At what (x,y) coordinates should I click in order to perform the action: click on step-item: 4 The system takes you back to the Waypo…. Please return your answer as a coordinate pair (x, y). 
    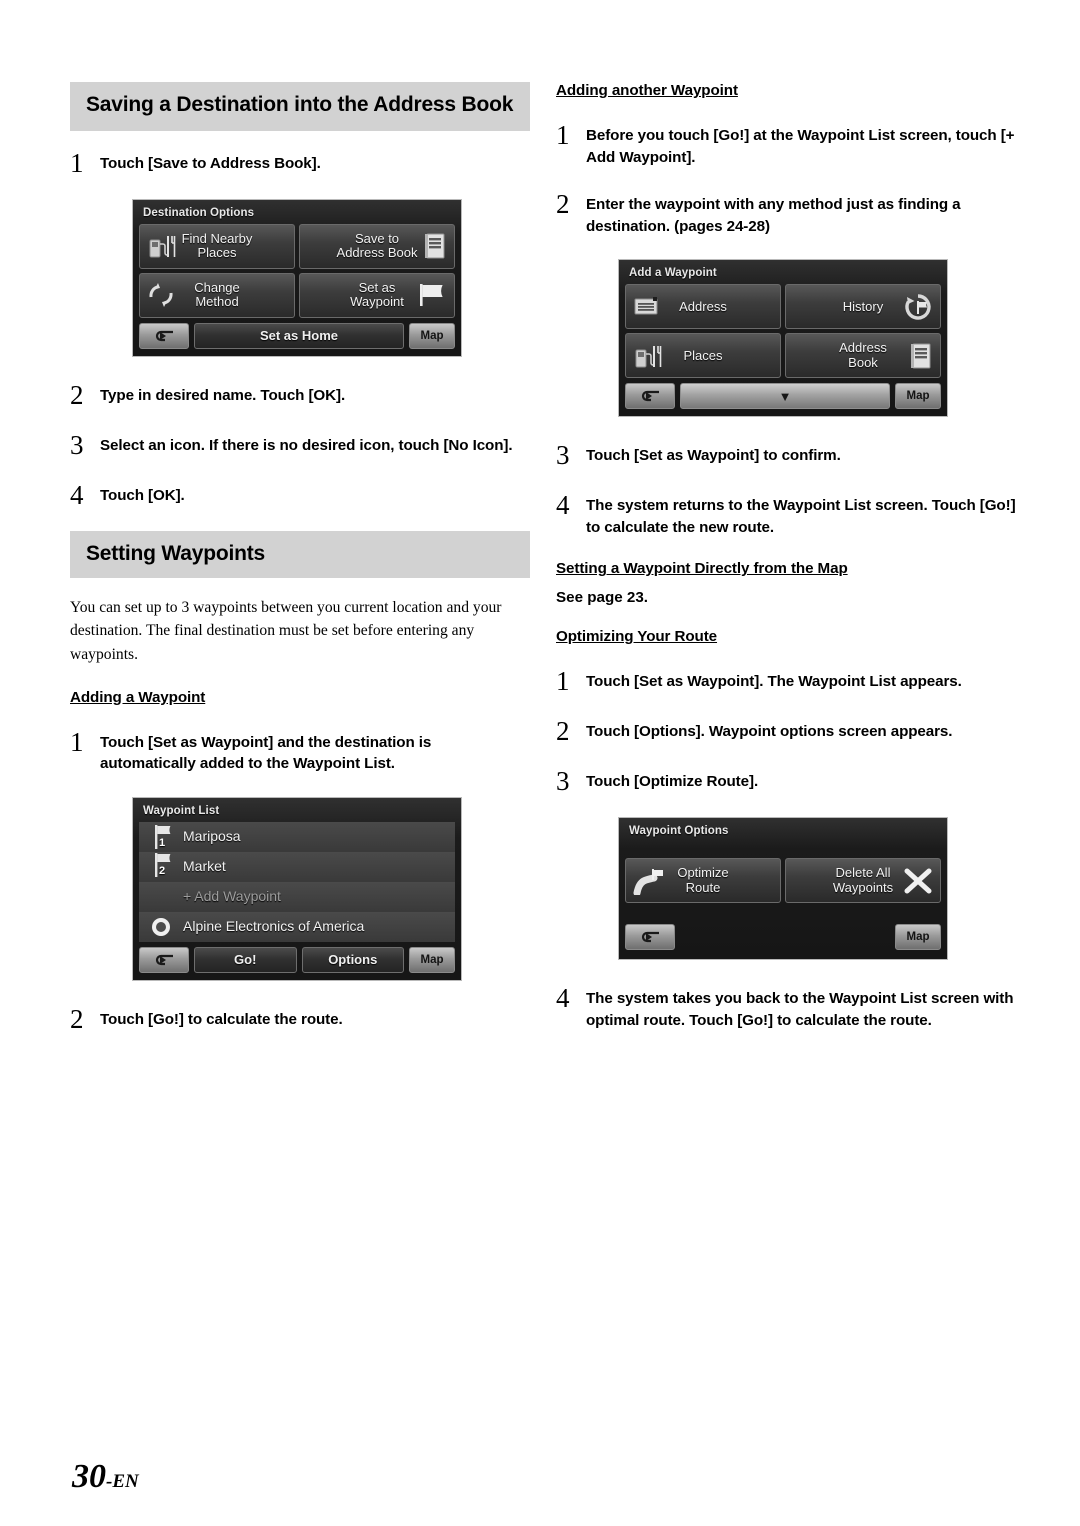
    Looking at the image, I should click on (786, 1007).